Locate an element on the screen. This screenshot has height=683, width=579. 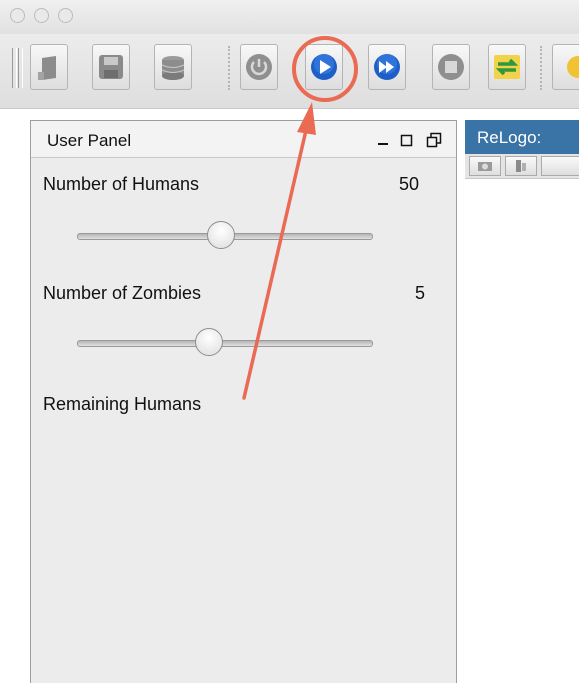
annotation-arrow is located at coordinates (279, 251).